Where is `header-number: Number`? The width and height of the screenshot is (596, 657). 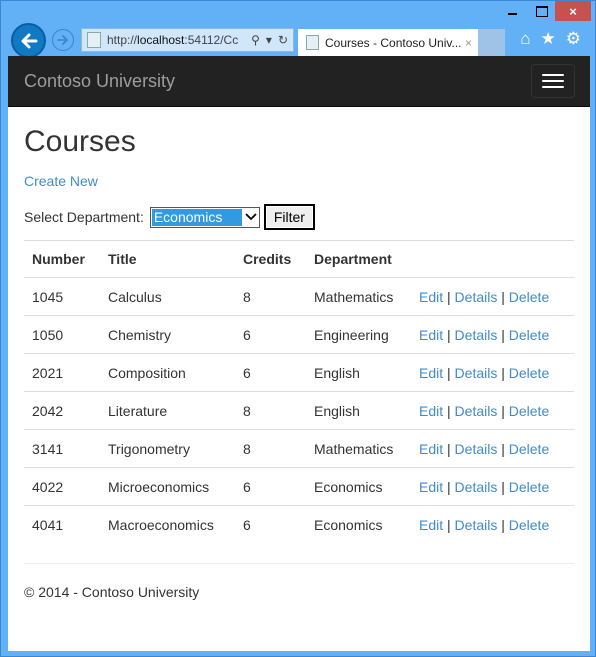
header-number: Number is located at coordinates (62, 259).